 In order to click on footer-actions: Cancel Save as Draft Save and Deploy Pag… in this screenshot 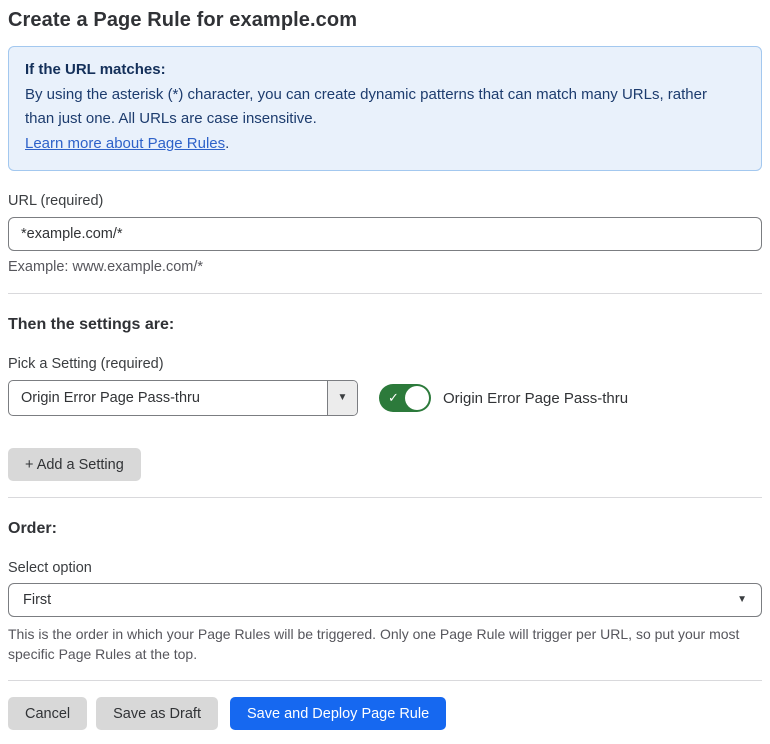, I will do `click(385, 713)`.